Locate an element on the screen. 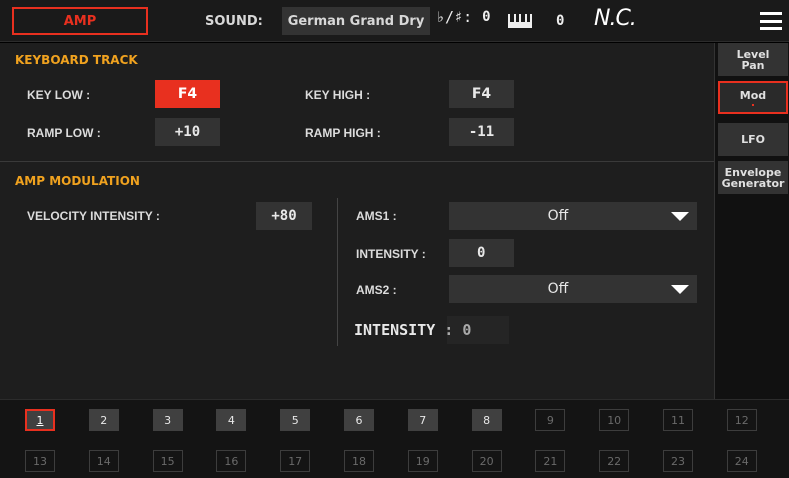 The width and height of the screenshot is (789, 478). layer-button-12: 12 is located at coordinates (741, 420).